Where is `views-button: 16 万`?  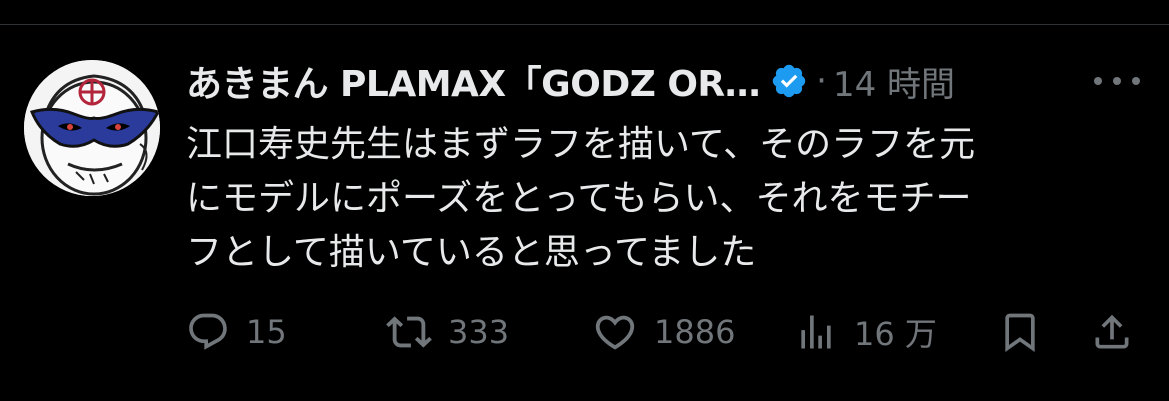
views-button: 16 万 is located at coordinates (865, 332).